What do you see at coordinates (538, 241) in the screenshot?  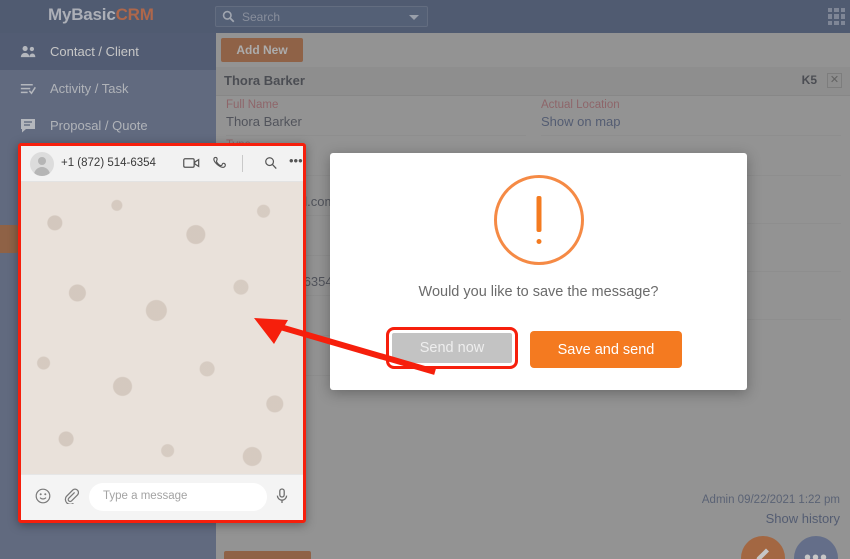 I see `exclamation-dot` at bounding box center [538, 241].